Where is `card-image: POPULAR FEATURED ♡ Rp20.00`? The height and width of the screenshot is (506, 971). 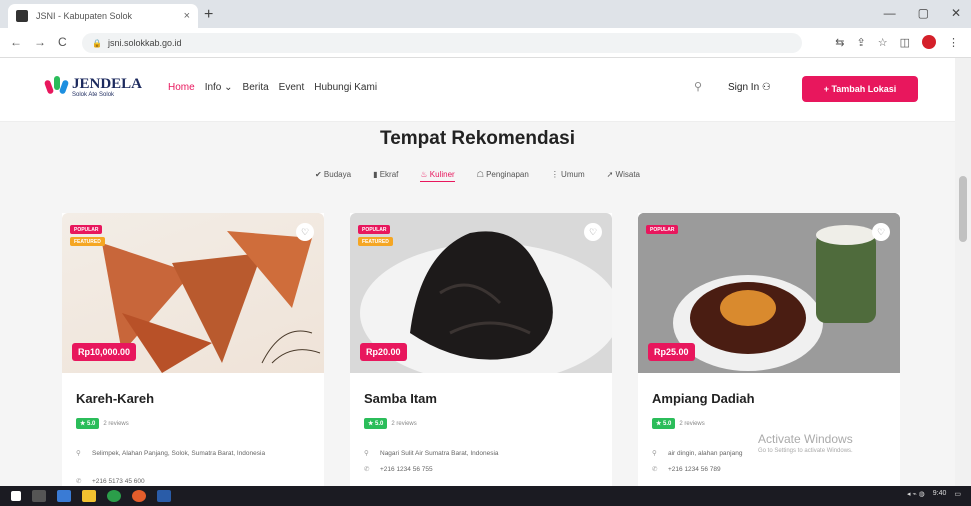
card-image: POPULAR FEATURED ♡ Rp20.00 is located at coordinates (481, 293).